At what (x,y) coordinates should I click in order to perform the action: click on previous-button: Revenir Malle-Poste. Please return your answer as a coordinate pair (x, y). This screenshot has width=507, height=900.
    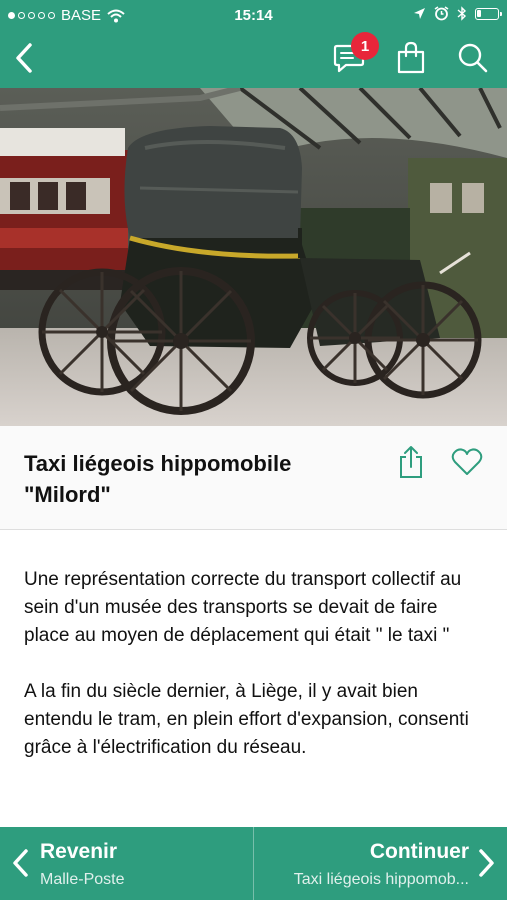
    Looking at the image, I should click on (126, 863).